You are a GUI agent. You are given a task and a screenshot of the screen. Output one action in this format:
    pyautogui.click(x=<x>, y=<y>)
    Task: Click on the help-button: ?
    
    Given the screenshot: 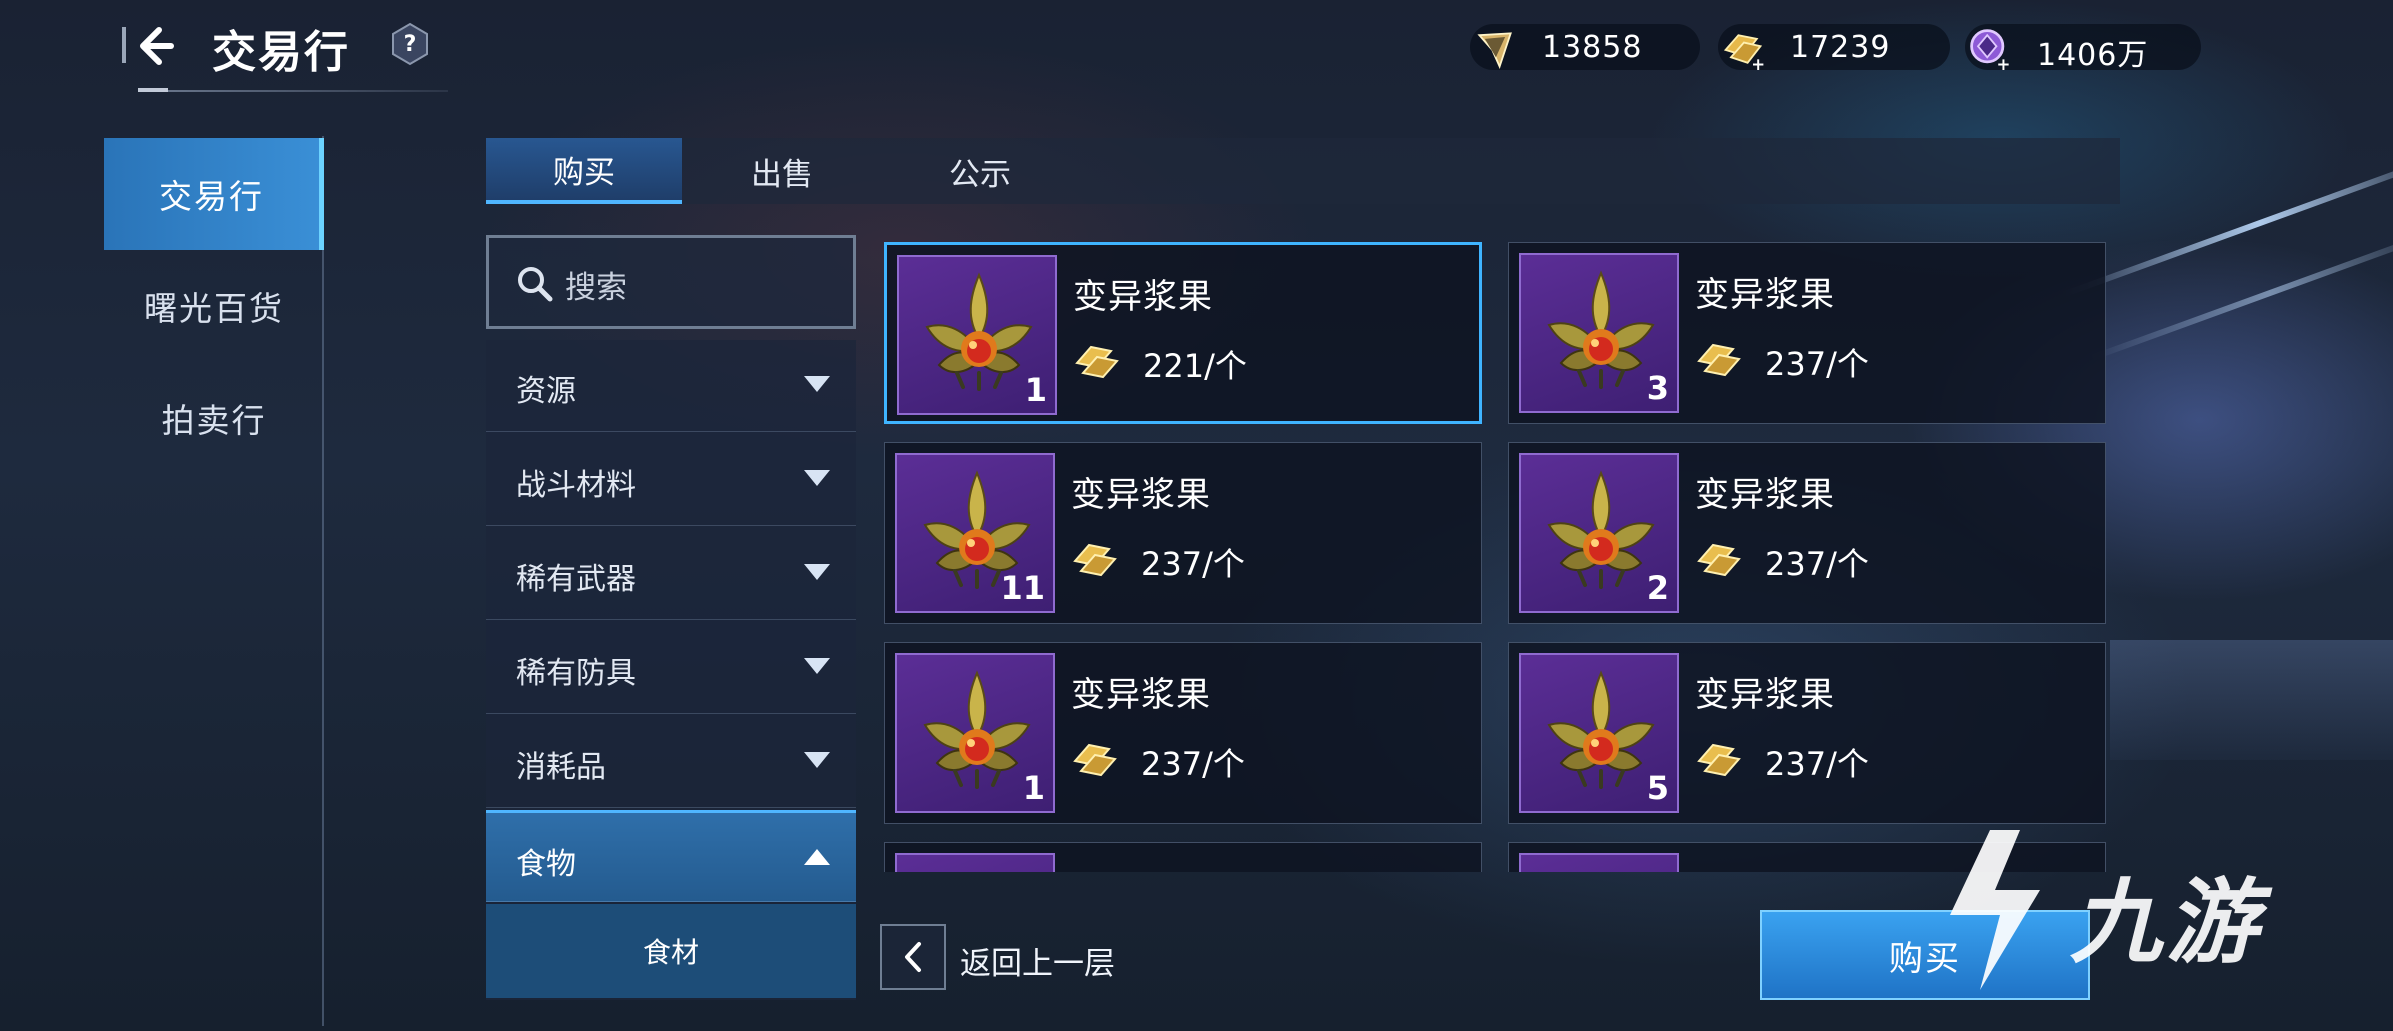 What is the action you would take?
    pyautogui.click(x=410, y=44)
    